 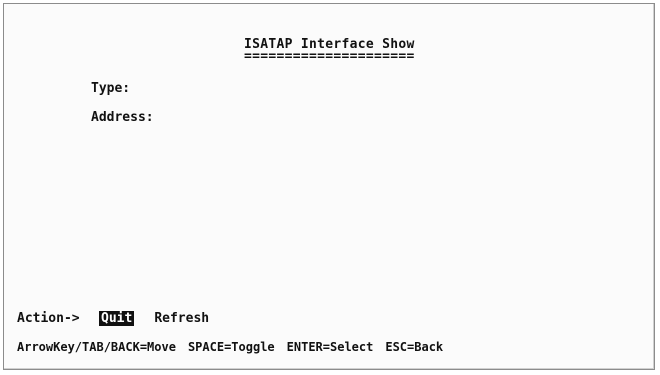 What do you see at coordinates (181, 318) in the screenshot?
I see `refresh-action: Refresh` at bounding box center [181, 318].